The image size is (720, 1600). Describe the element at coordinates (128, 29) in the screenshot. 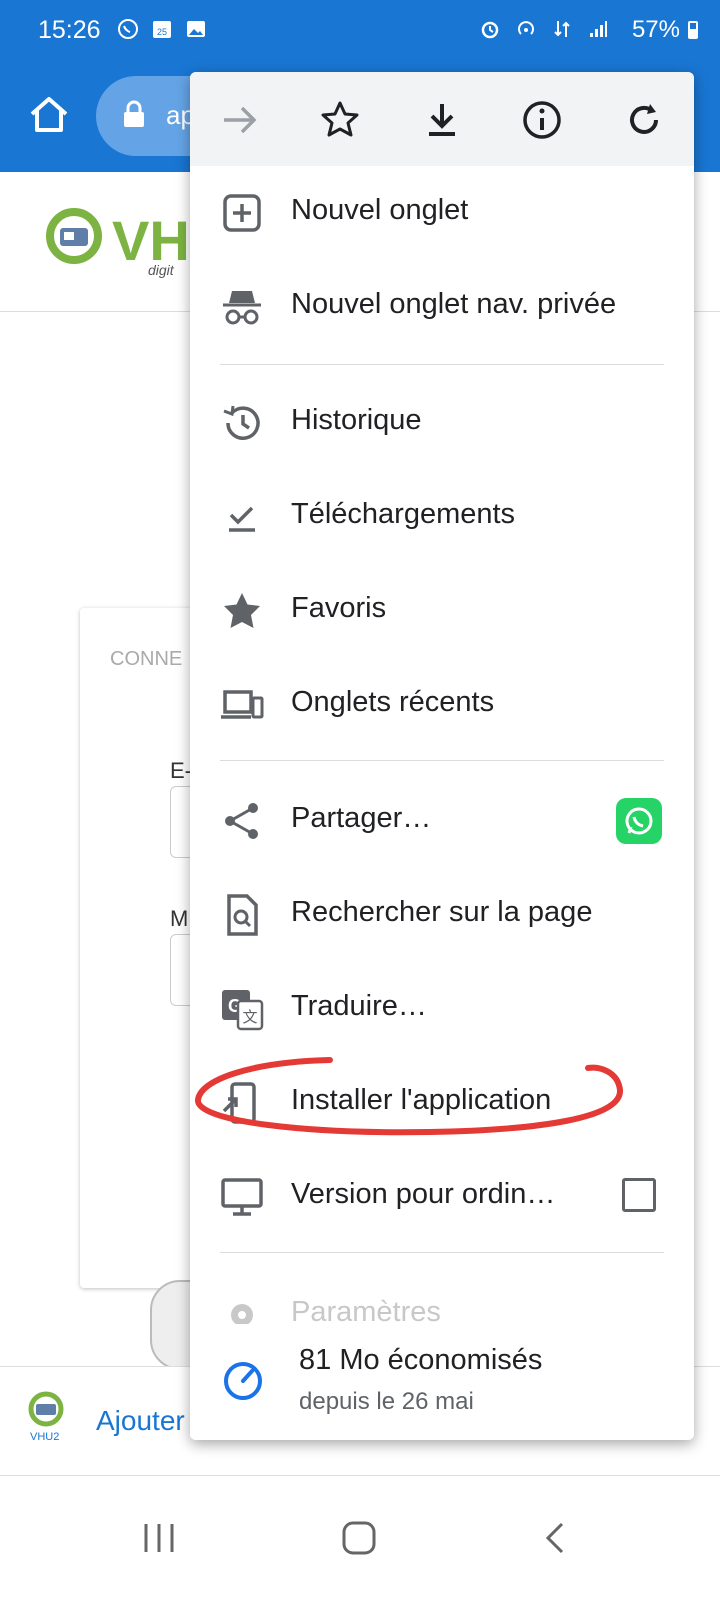

I see `whatsapp-icon` at that location.